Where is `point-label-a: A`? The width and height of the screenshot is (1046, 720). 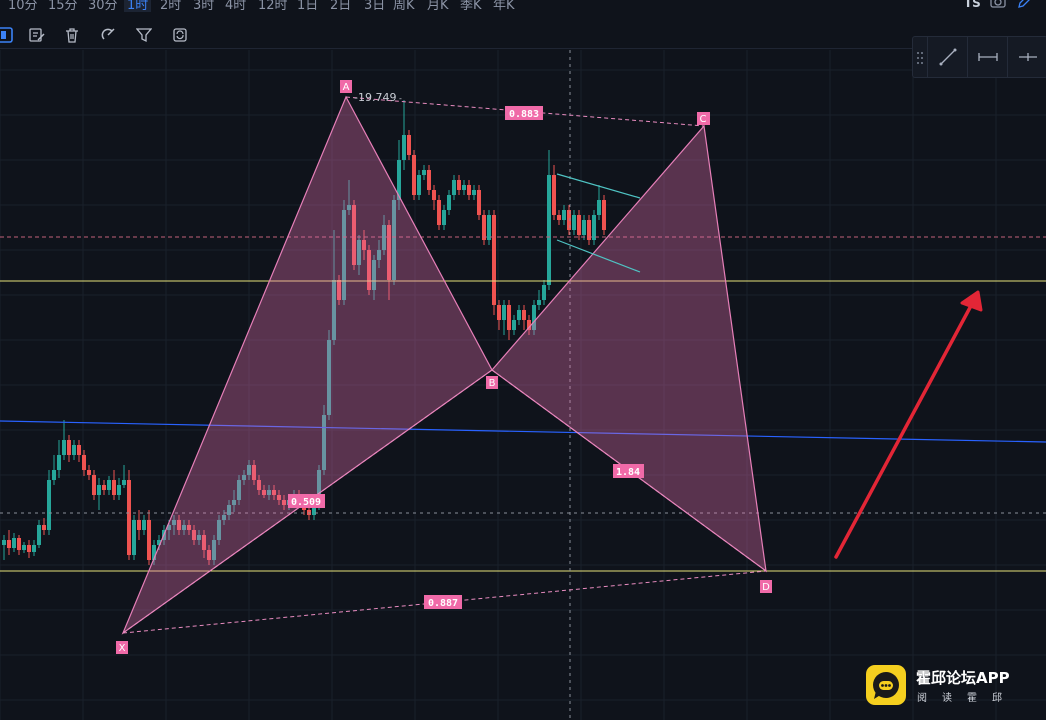
point-label-a: A is located at coordinates (346, 86).